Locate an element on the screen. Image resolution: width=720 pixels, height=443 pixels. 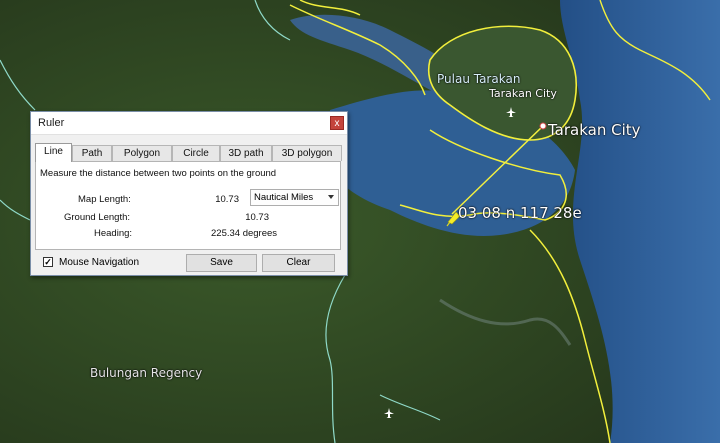
close-button: x is located at coordinates (337, 123).